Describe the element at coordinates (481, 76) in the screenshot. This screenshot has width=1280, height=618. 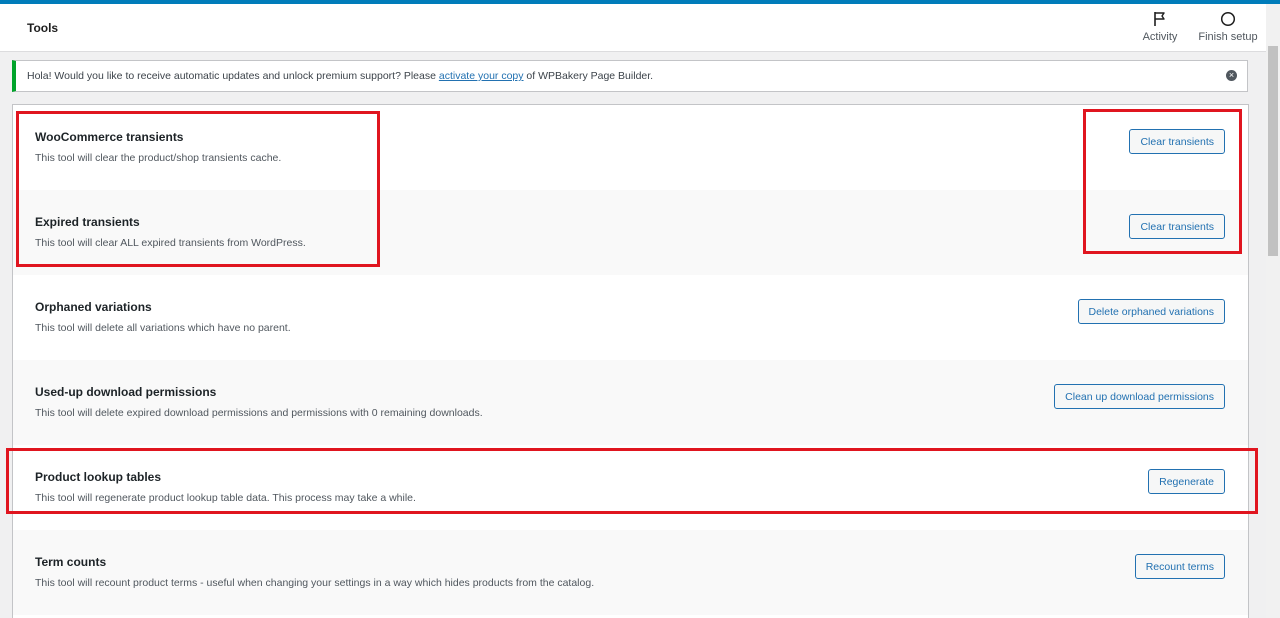
I see `activate-copy-link: activate your copy` at that location.